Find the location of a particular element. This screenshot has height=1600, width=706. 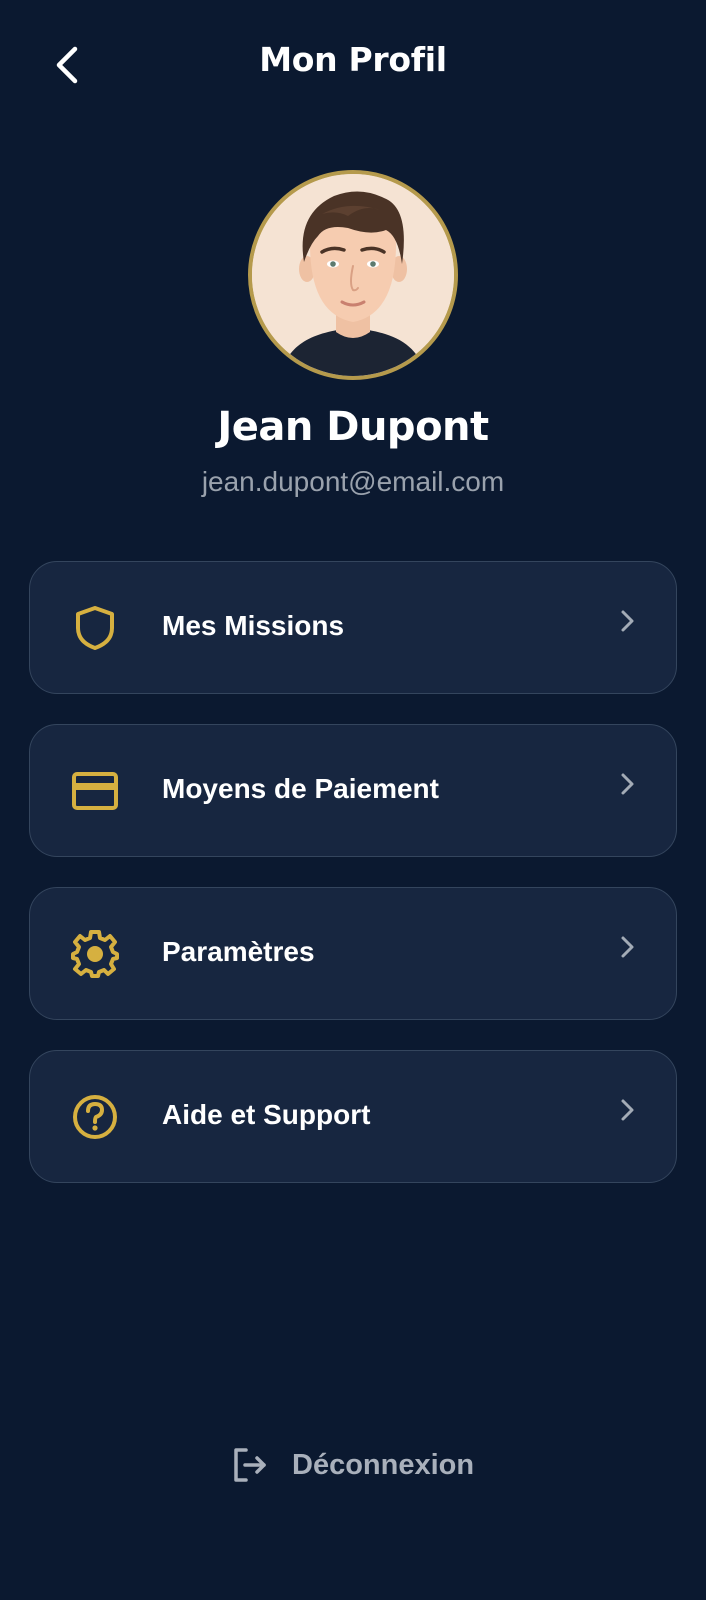

logout-button: Déconnexion is located at coordinates (352, 1465).